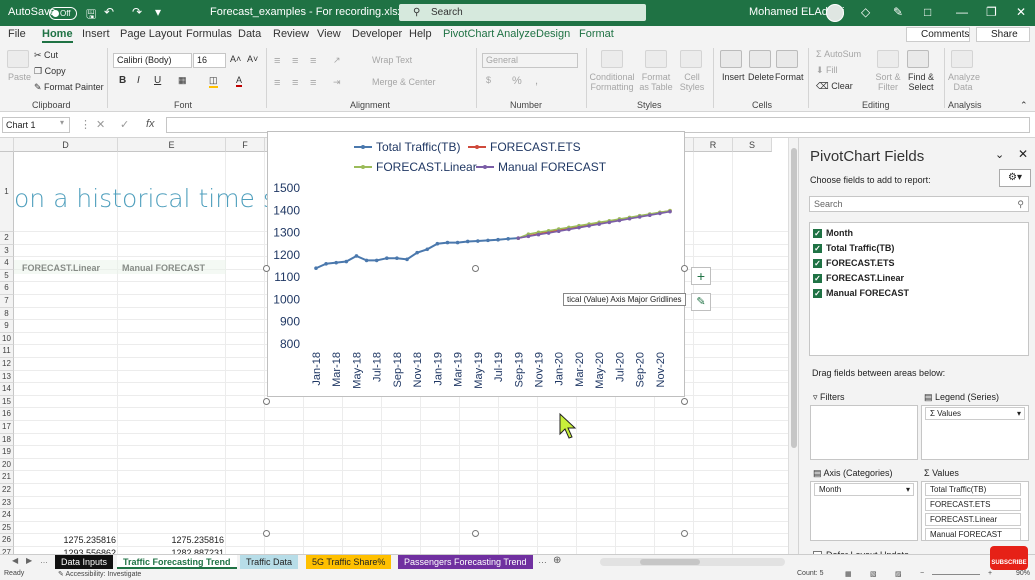  What do you see at coordinates (172, 145) in the screenshot?
I see `column-header: E` at bounding box center [172, 145].